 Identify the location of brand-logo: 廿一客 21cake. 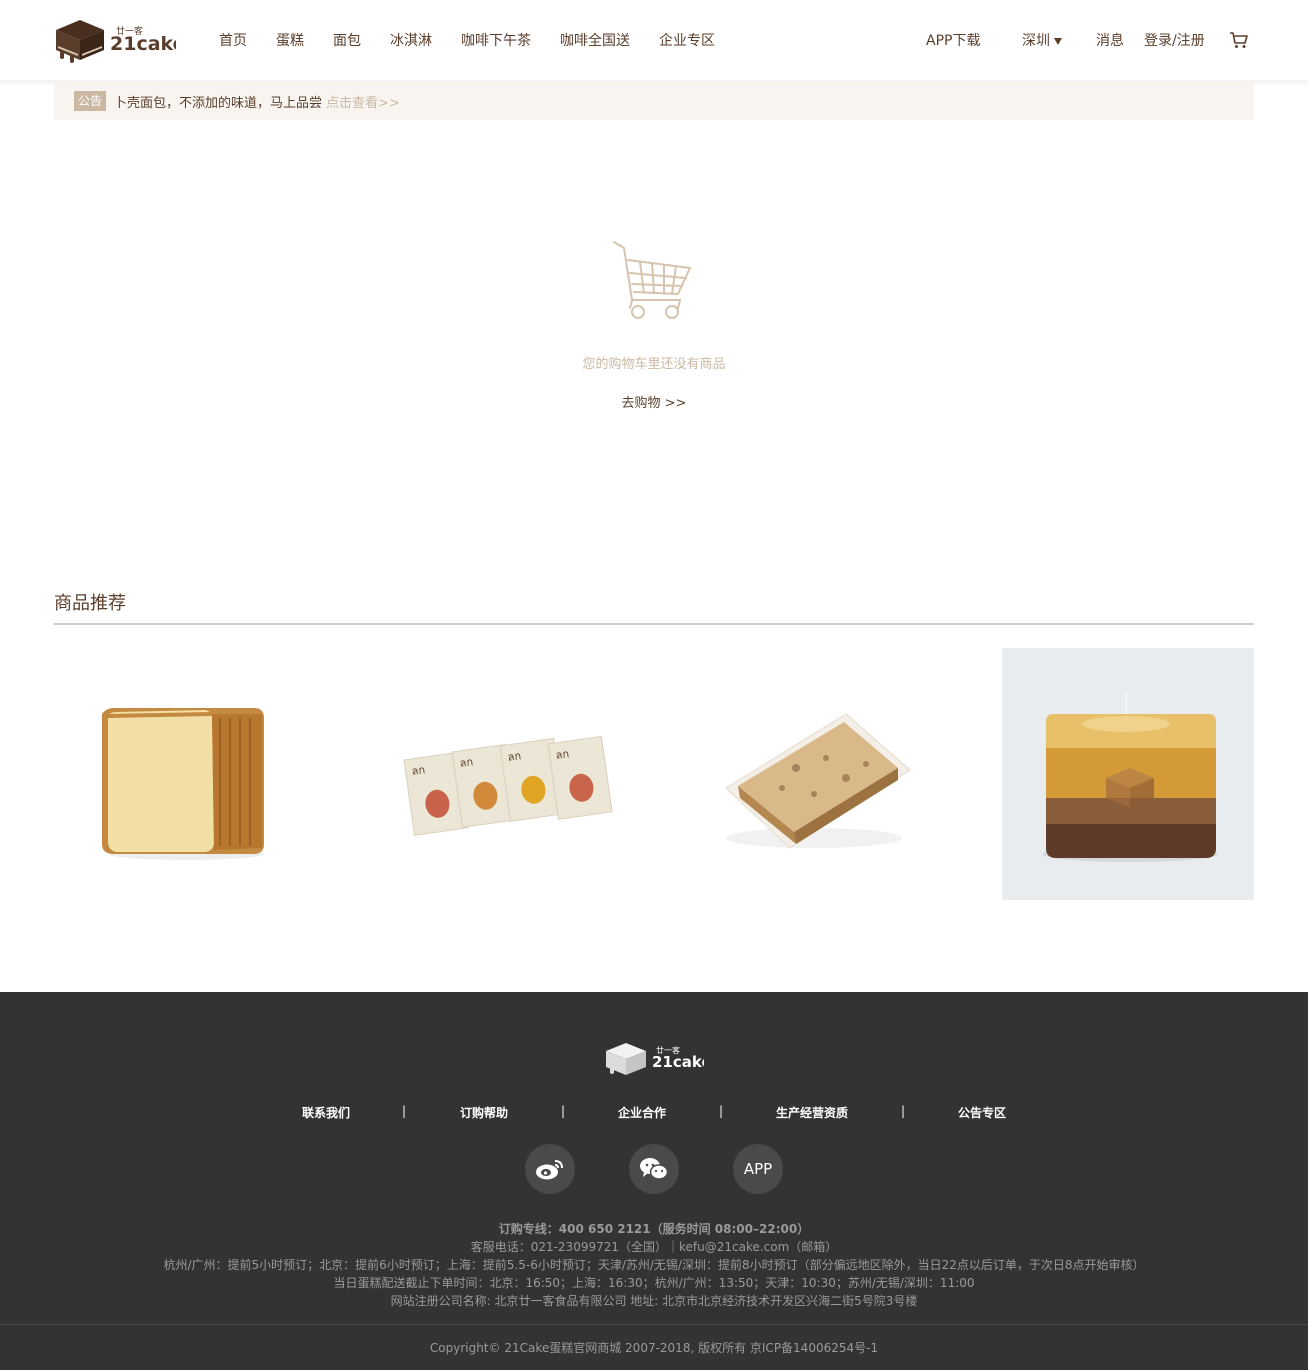
(115, 40).